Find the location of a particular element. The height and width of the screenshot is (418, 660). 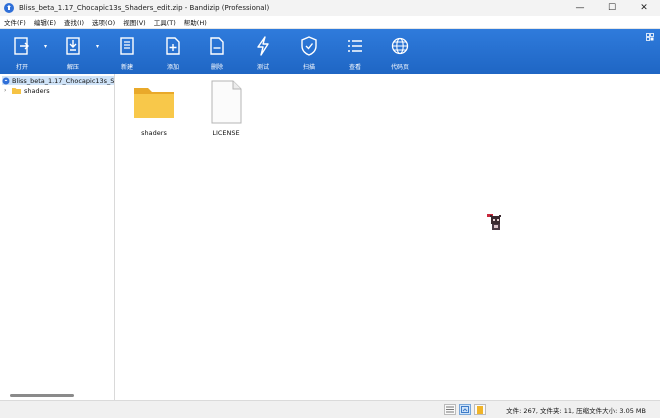

menu-edit: 编辑(E) is located at coordinates (45, 22).